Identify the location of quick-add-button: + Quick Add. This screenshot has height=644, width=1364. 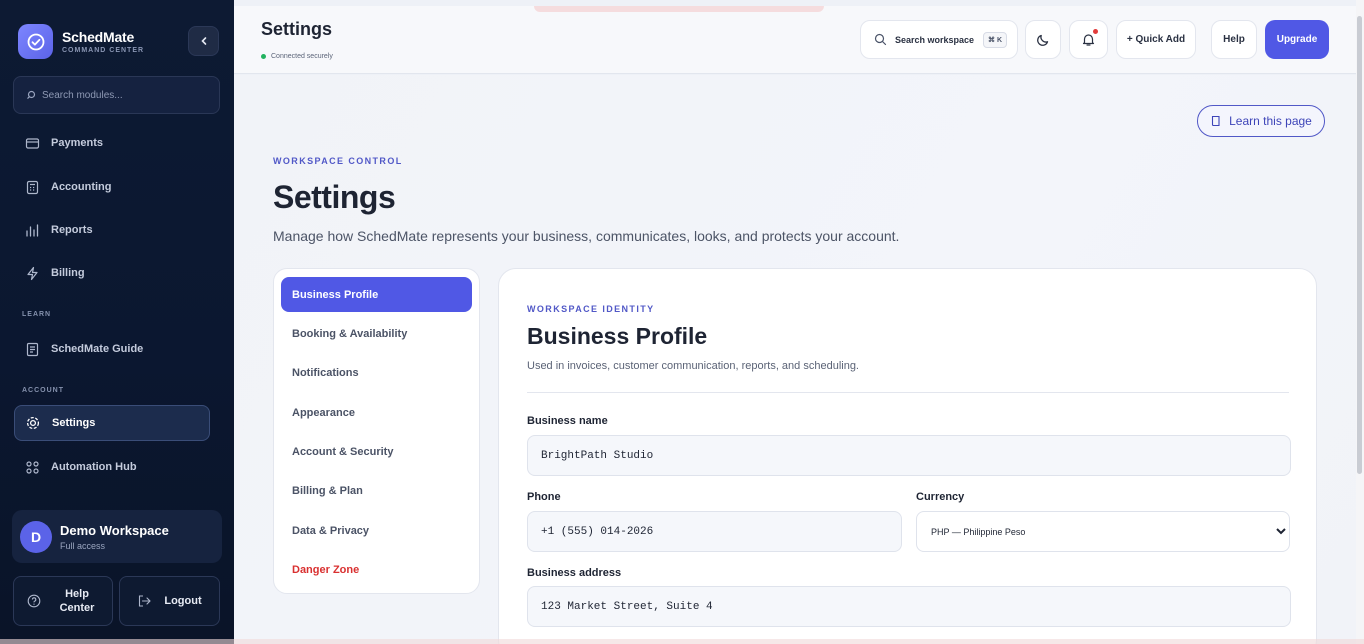
(1156, 39).